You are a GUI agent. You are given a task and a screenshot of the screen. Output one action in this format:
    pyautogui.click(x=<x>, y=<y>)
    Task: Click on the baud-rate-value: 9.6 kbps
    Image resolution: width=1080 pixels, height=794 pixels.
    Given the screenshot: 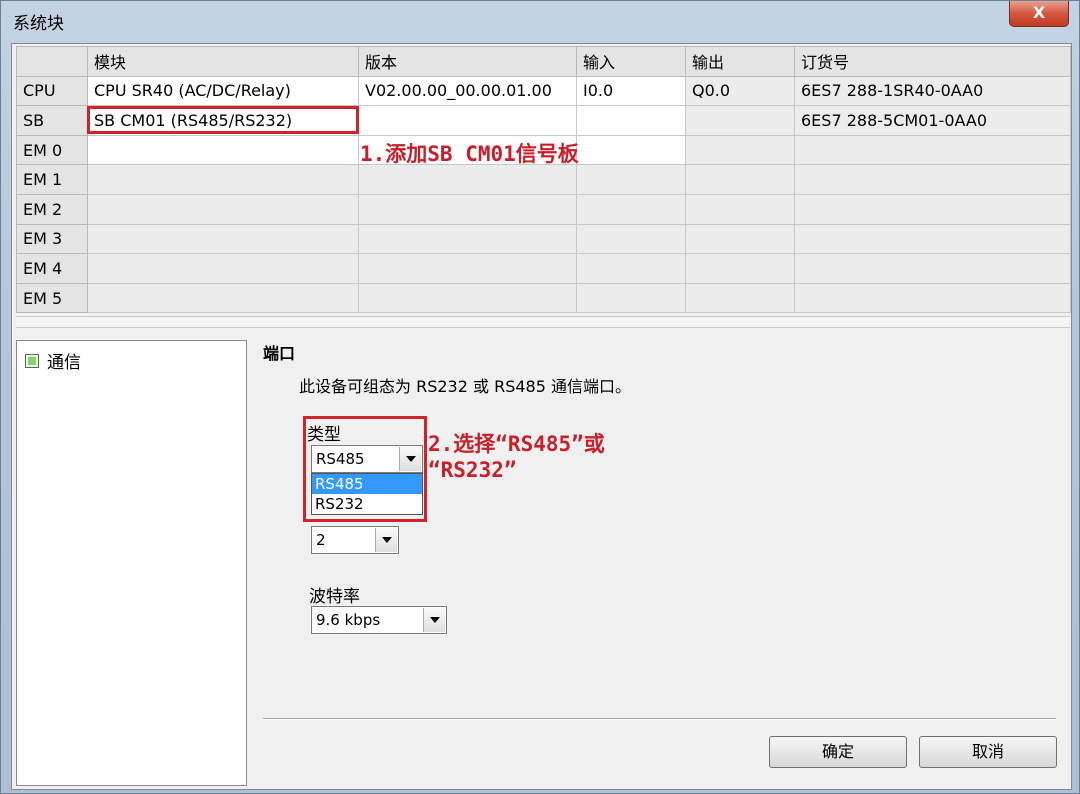 What is the action you would take?
    pyautogui.click(x=348, y=620)
    